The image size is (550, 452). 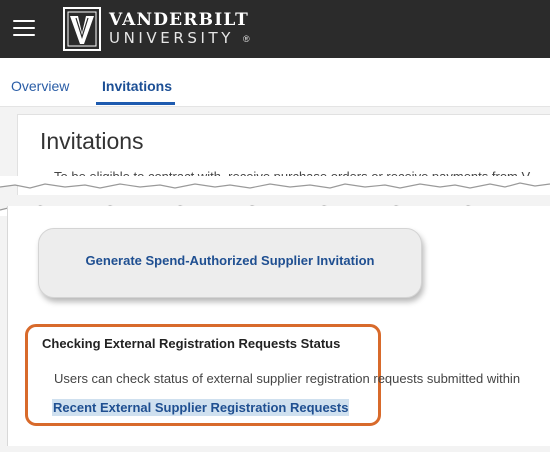 I want to click on logo-subtitle: UNIVERSITY, so click(x=172, y=38).